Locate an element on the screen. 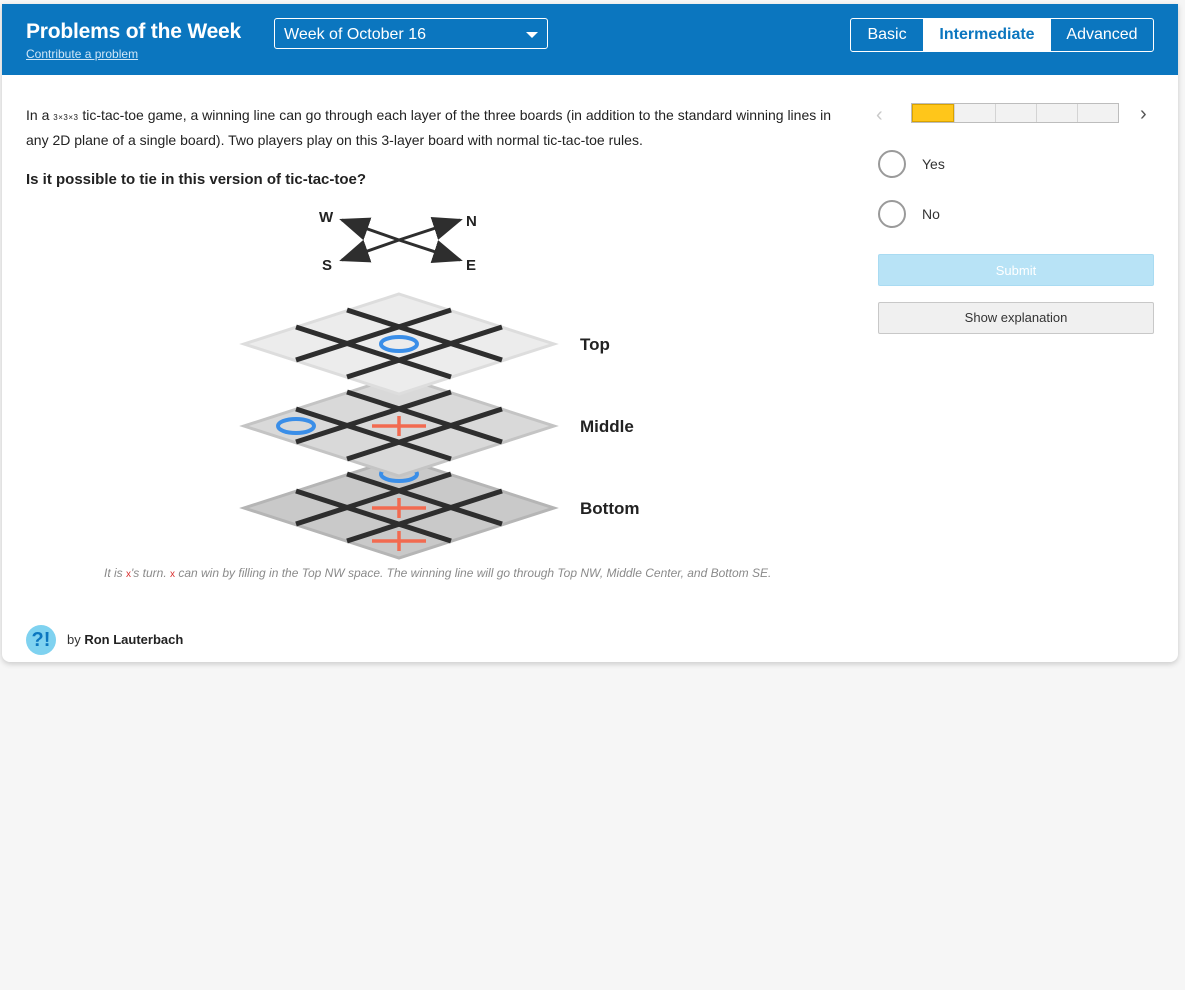  tic-tac-toe-figure: W N S E Top Middle Bottom is located at coordinates (439, 384).